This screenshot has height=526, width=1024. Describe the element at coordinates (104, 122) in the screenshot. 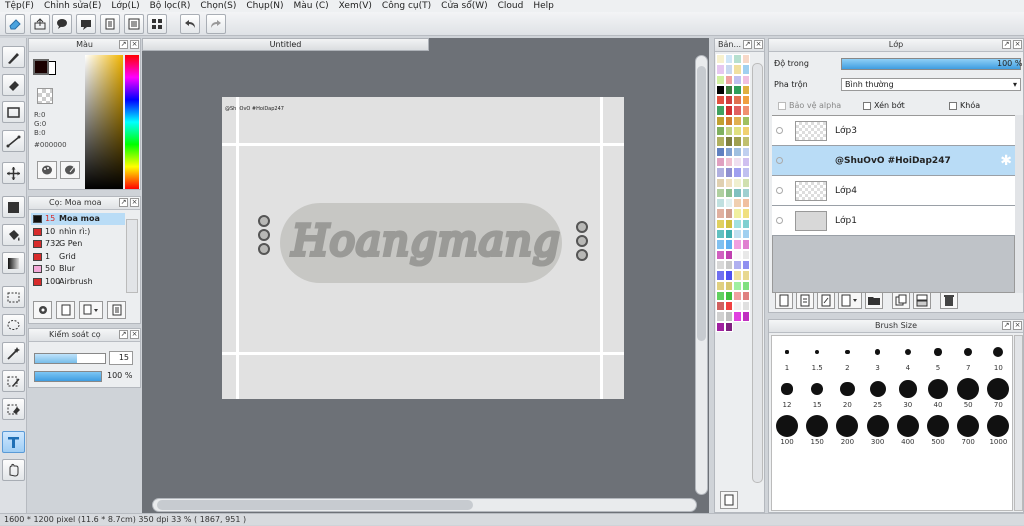

I see `saturation-value-picker` at that location.